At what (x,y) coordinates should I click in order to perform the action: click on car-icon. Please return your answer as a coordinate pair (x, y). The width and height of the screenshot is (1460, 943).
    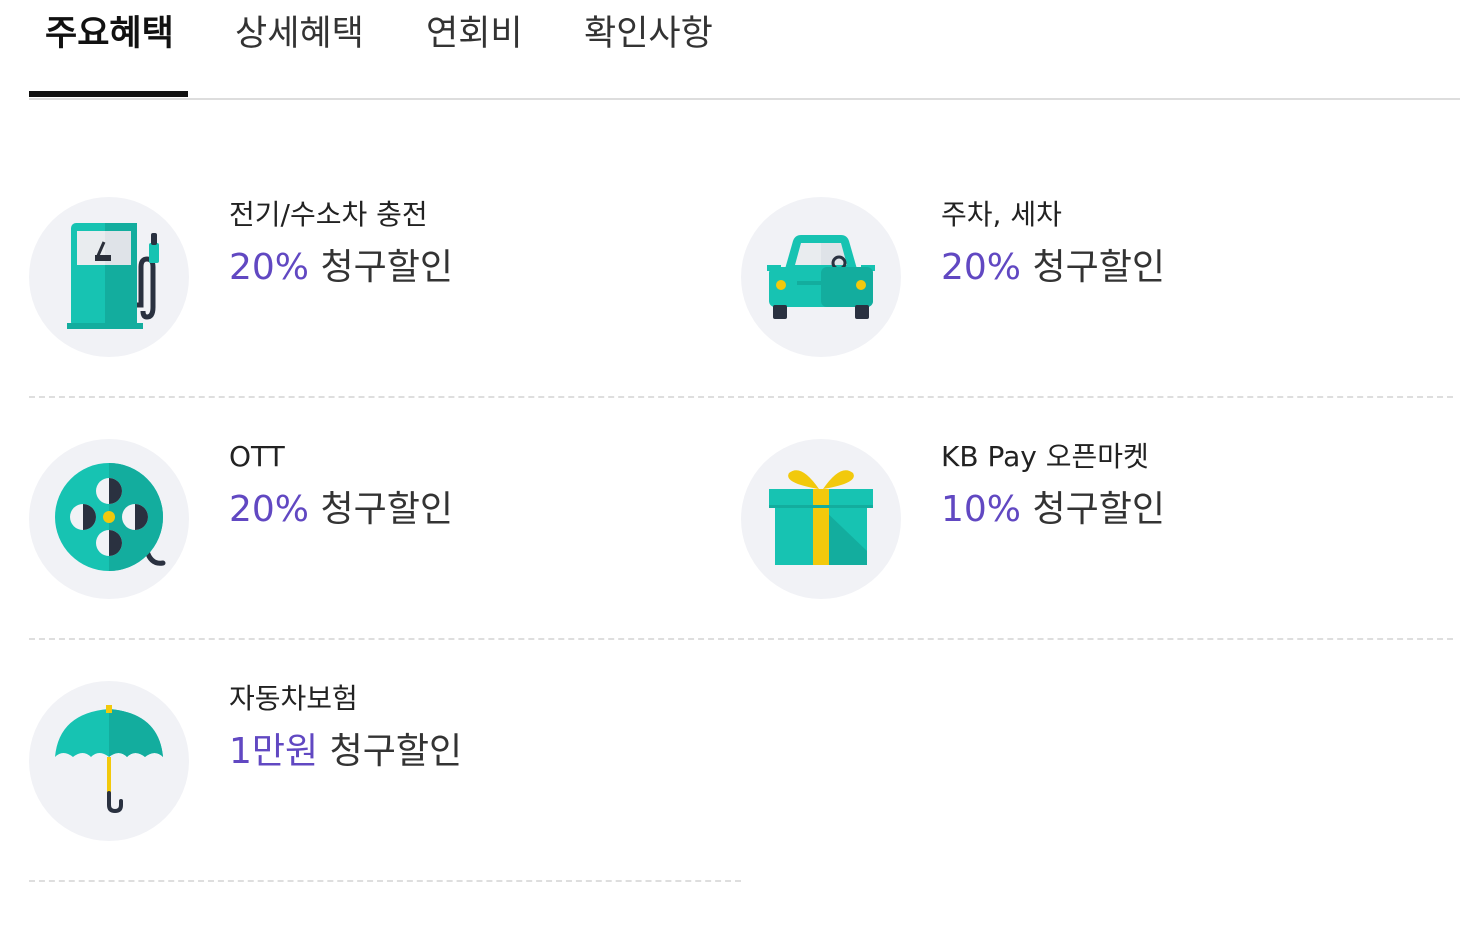
    Looking at the image, I should click on (821, 277).